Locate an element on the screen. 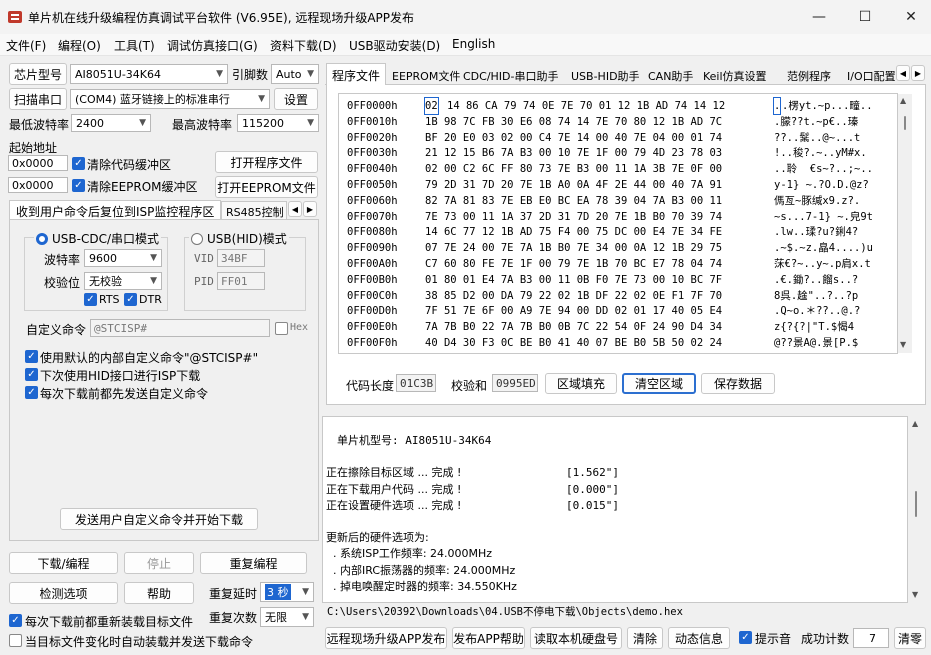 Image resolution: width=931 pixels, height=655 pixels. publish-help-button: 发布APP帮助 is located at coordinates (488, 638).